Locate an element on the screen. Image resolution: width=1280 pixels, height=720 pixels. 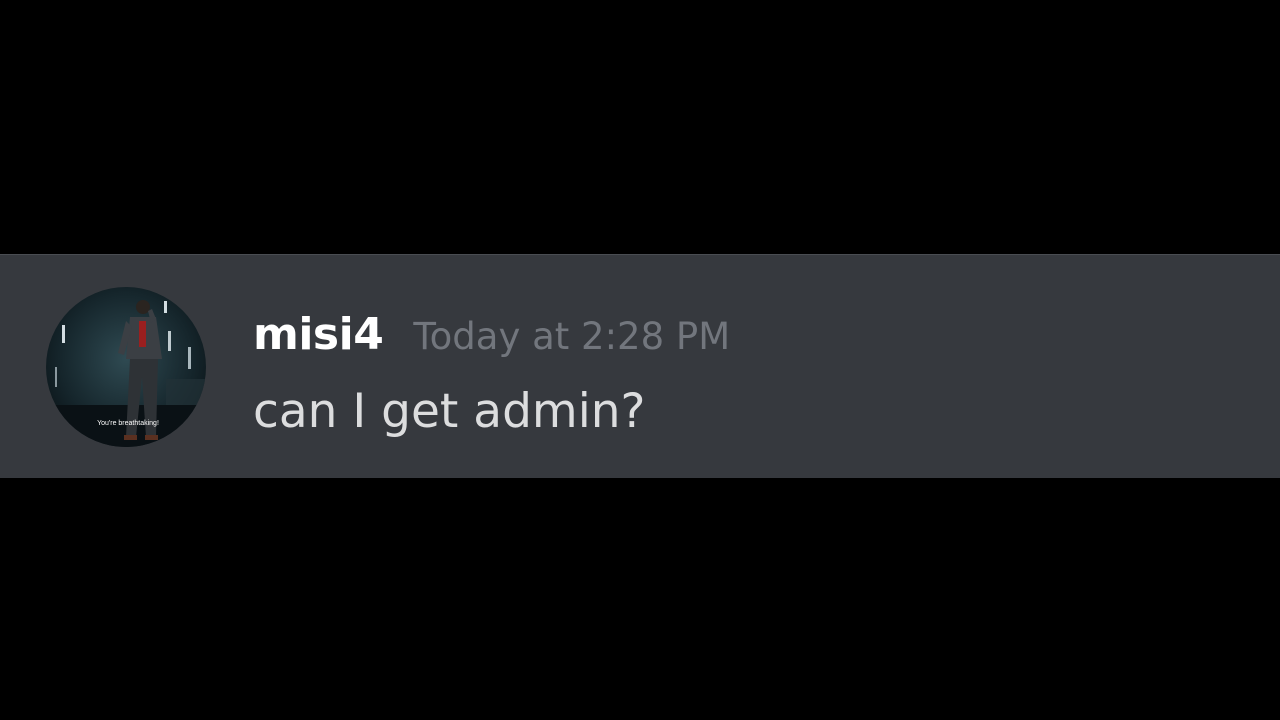
avatar-caption: You're breathtaking! is located at coordinates (128, 423).